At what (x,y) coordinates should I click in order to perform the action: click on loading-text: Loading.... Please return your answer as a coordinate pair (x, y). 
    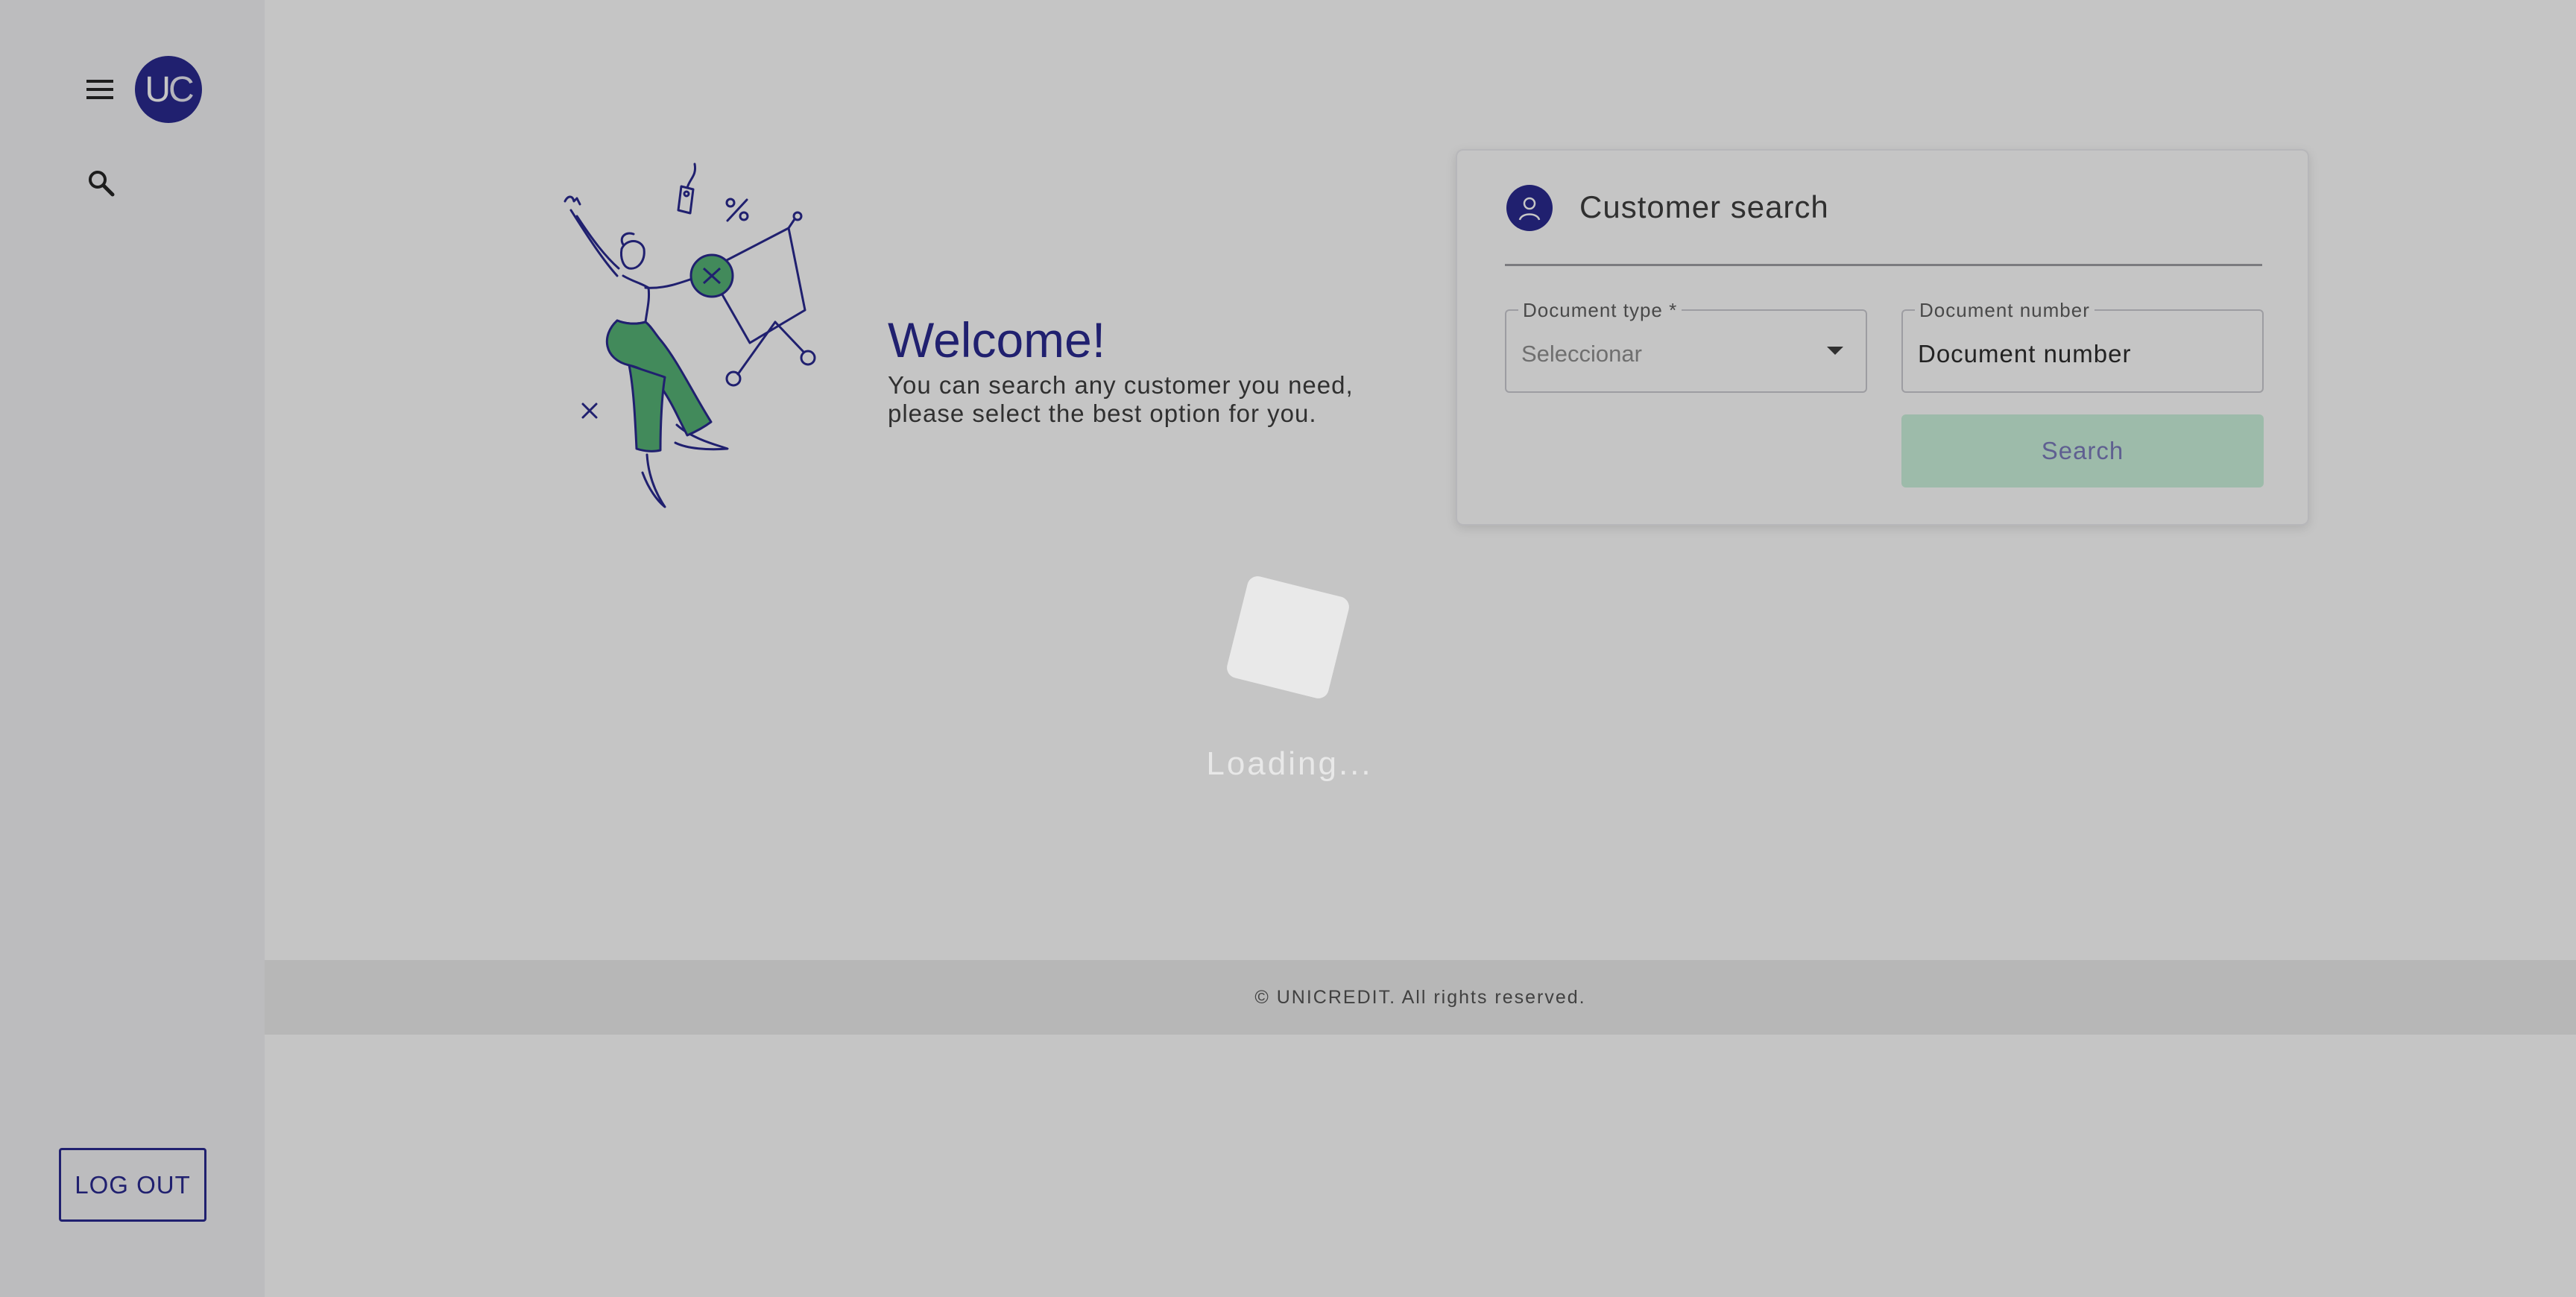
    Looking at the image, I should click on (1289, 763).